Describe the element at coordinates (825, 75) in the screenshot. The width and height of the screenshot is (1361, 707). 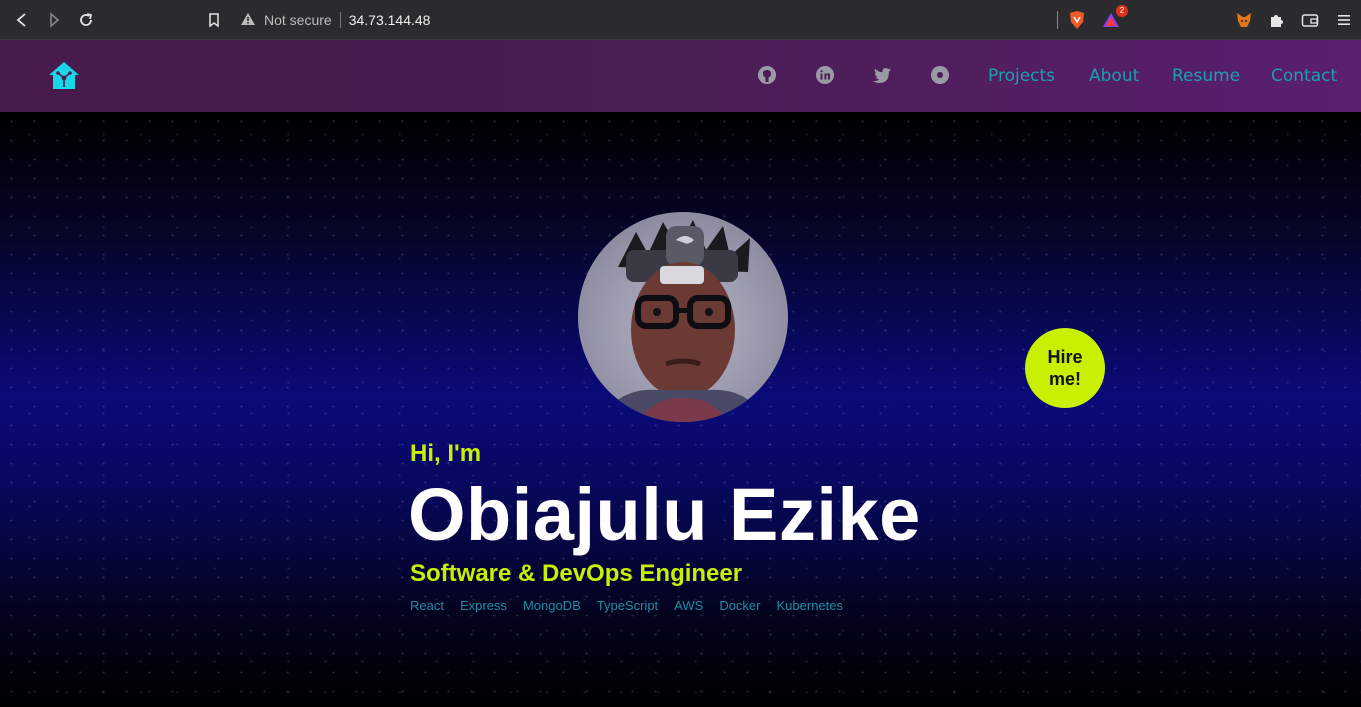
I see `linkedin-icon` at that location.